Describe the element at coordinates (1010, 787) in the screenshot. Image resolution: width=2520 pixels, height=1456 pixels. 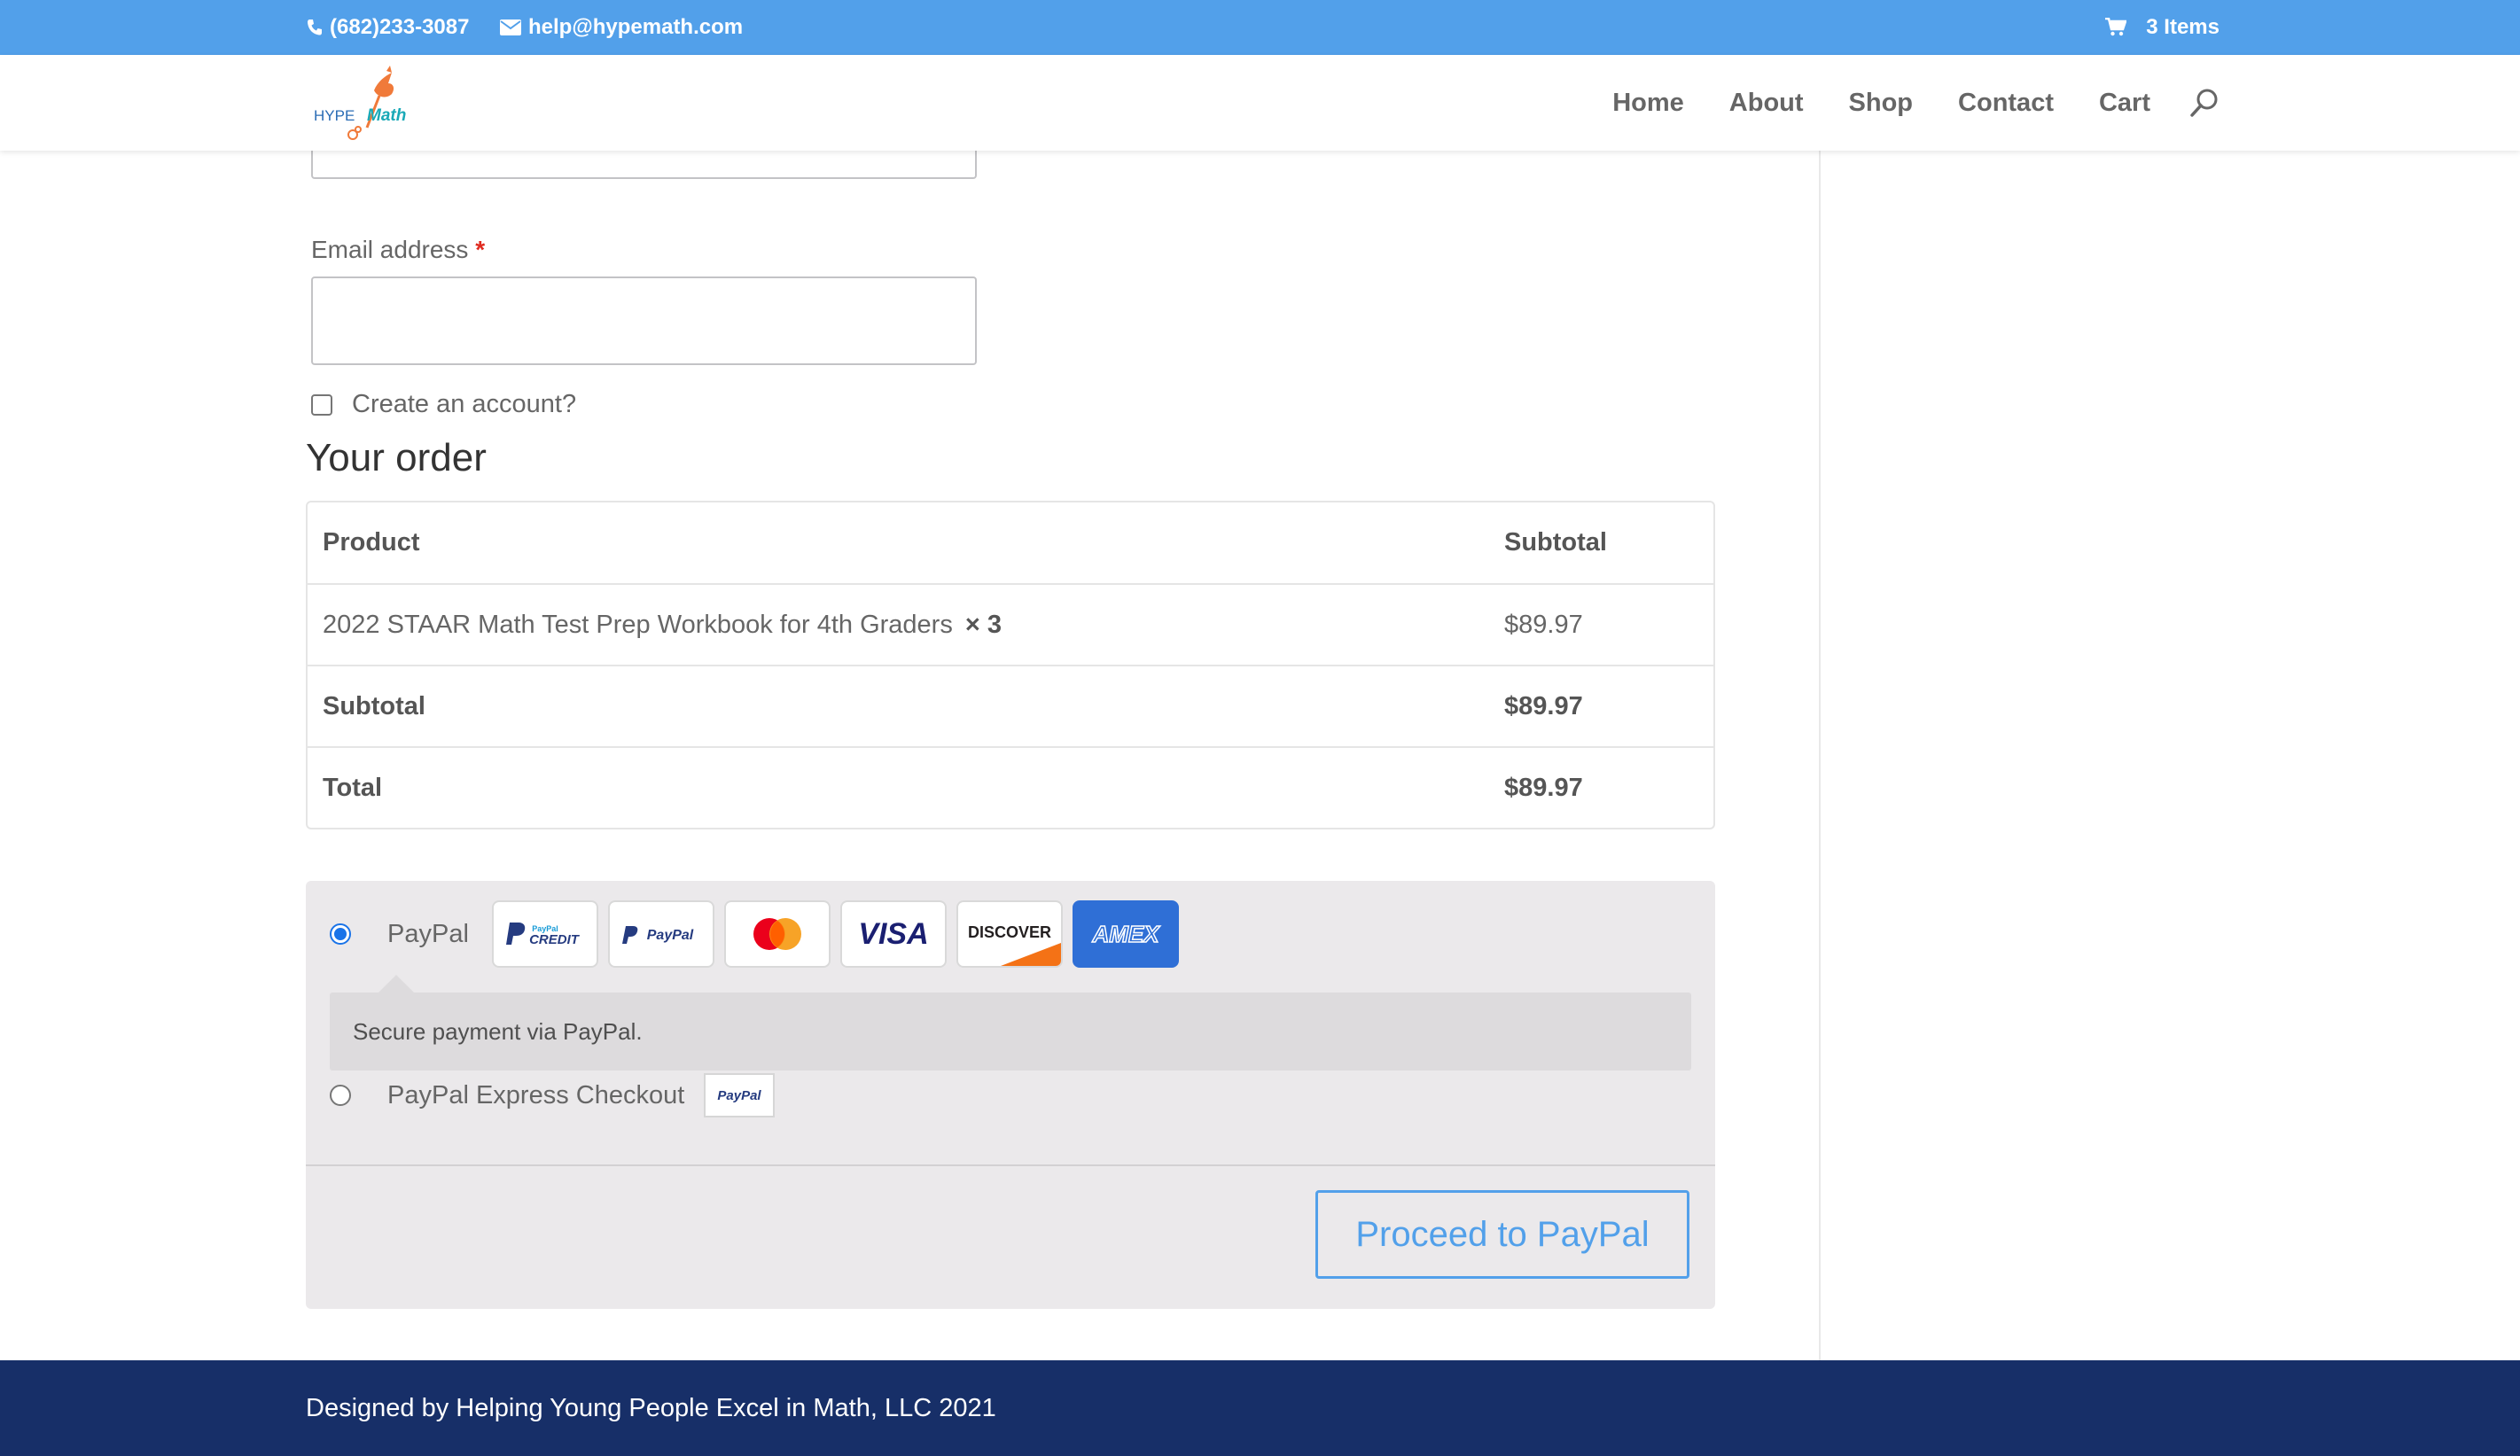
I see `total-row: Total $89.97` at that location.